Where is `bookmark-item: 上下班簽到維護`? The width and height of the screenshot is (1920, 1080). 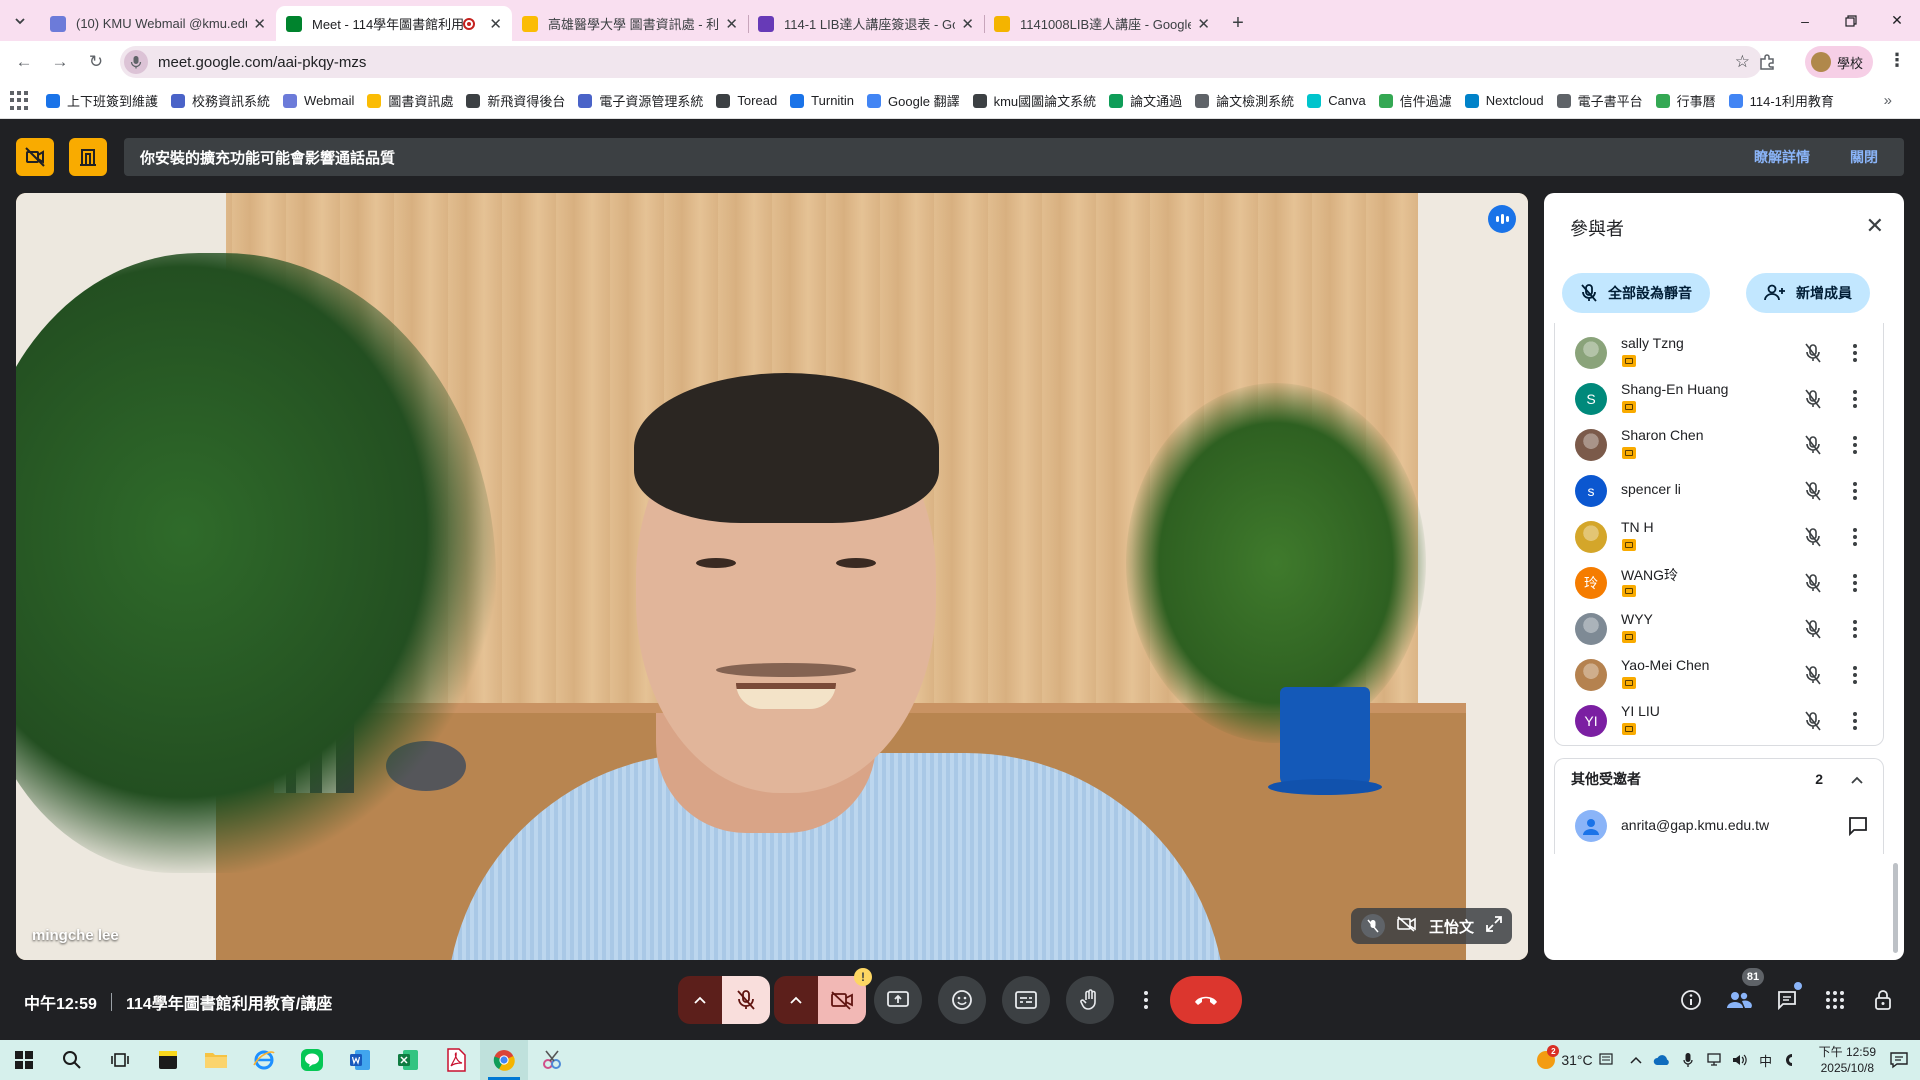 bookmark-item: 上下班簽到維護 is located at coordinates (102, 100).